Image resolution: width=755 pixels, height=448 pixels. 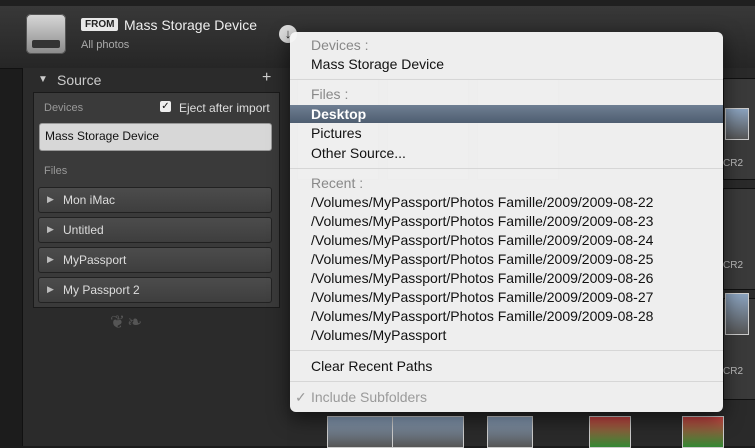 I want to click on menu-item-recent-path: /Volumes/MyPassport, so click(x=378, y=335).